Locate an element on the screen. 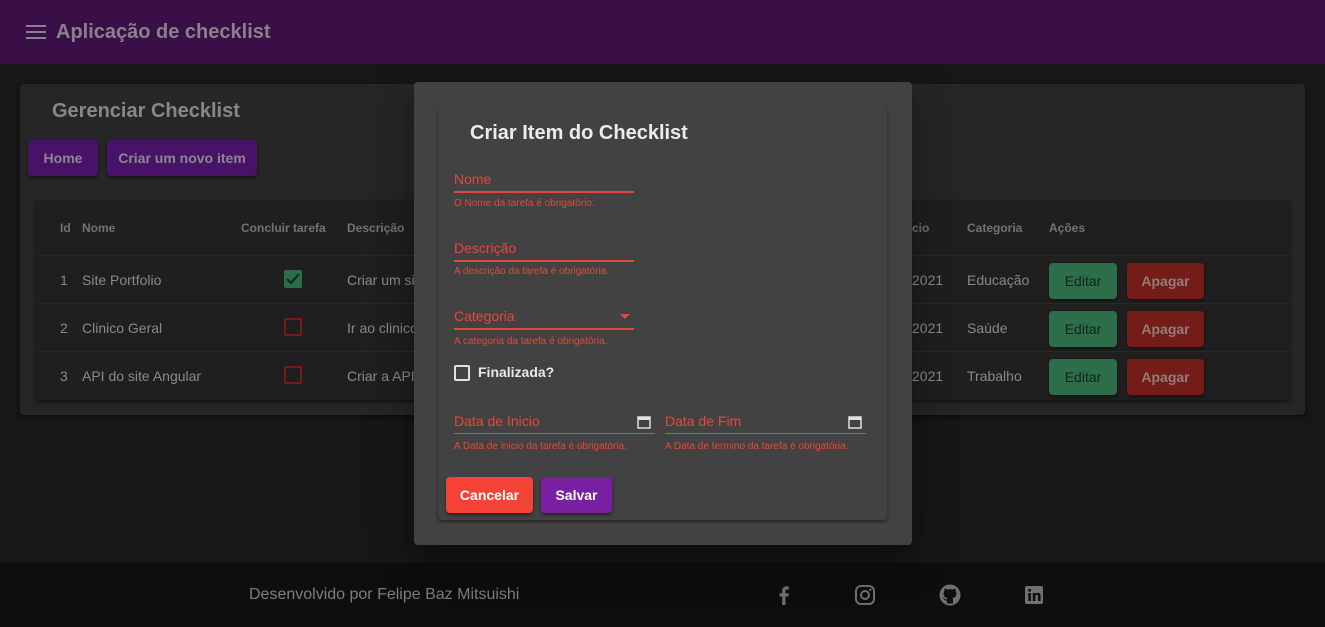 This screenshot has height=627, width=1325. cancel-button: Cancelar is located at coordinates (489, 495).